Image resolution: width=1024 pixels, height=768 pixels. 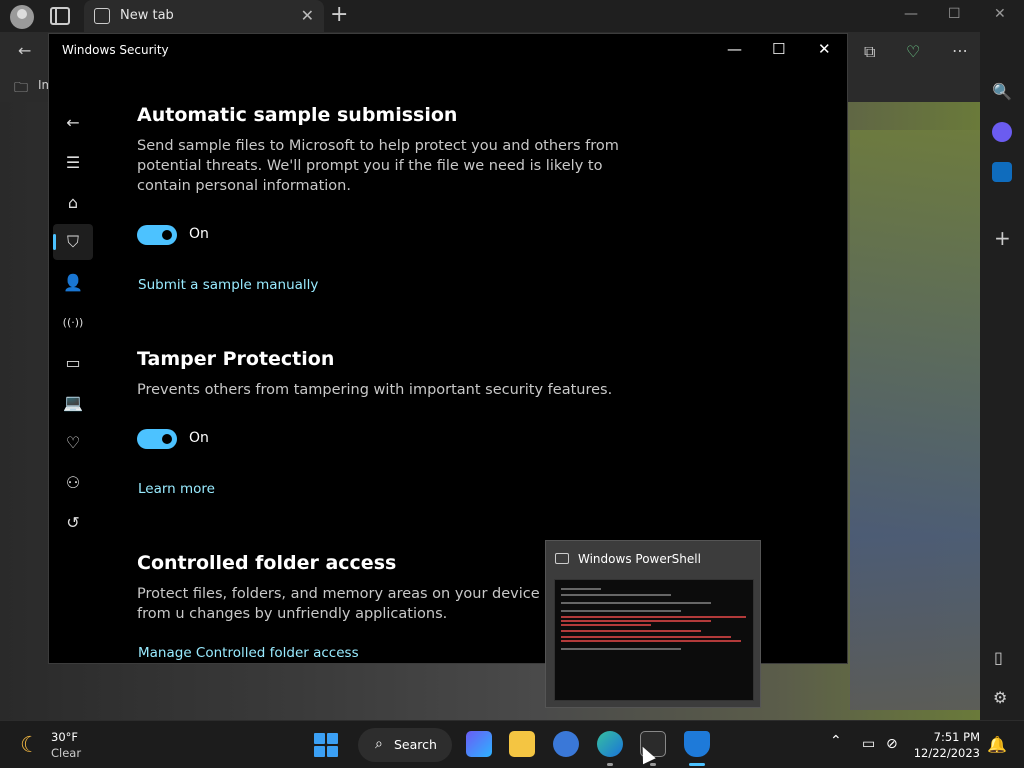 What do you see at coordinates (639, 559) in the screenshot?
I see `preview-title: Windows PowerShell` at bounding box center [639, 559].